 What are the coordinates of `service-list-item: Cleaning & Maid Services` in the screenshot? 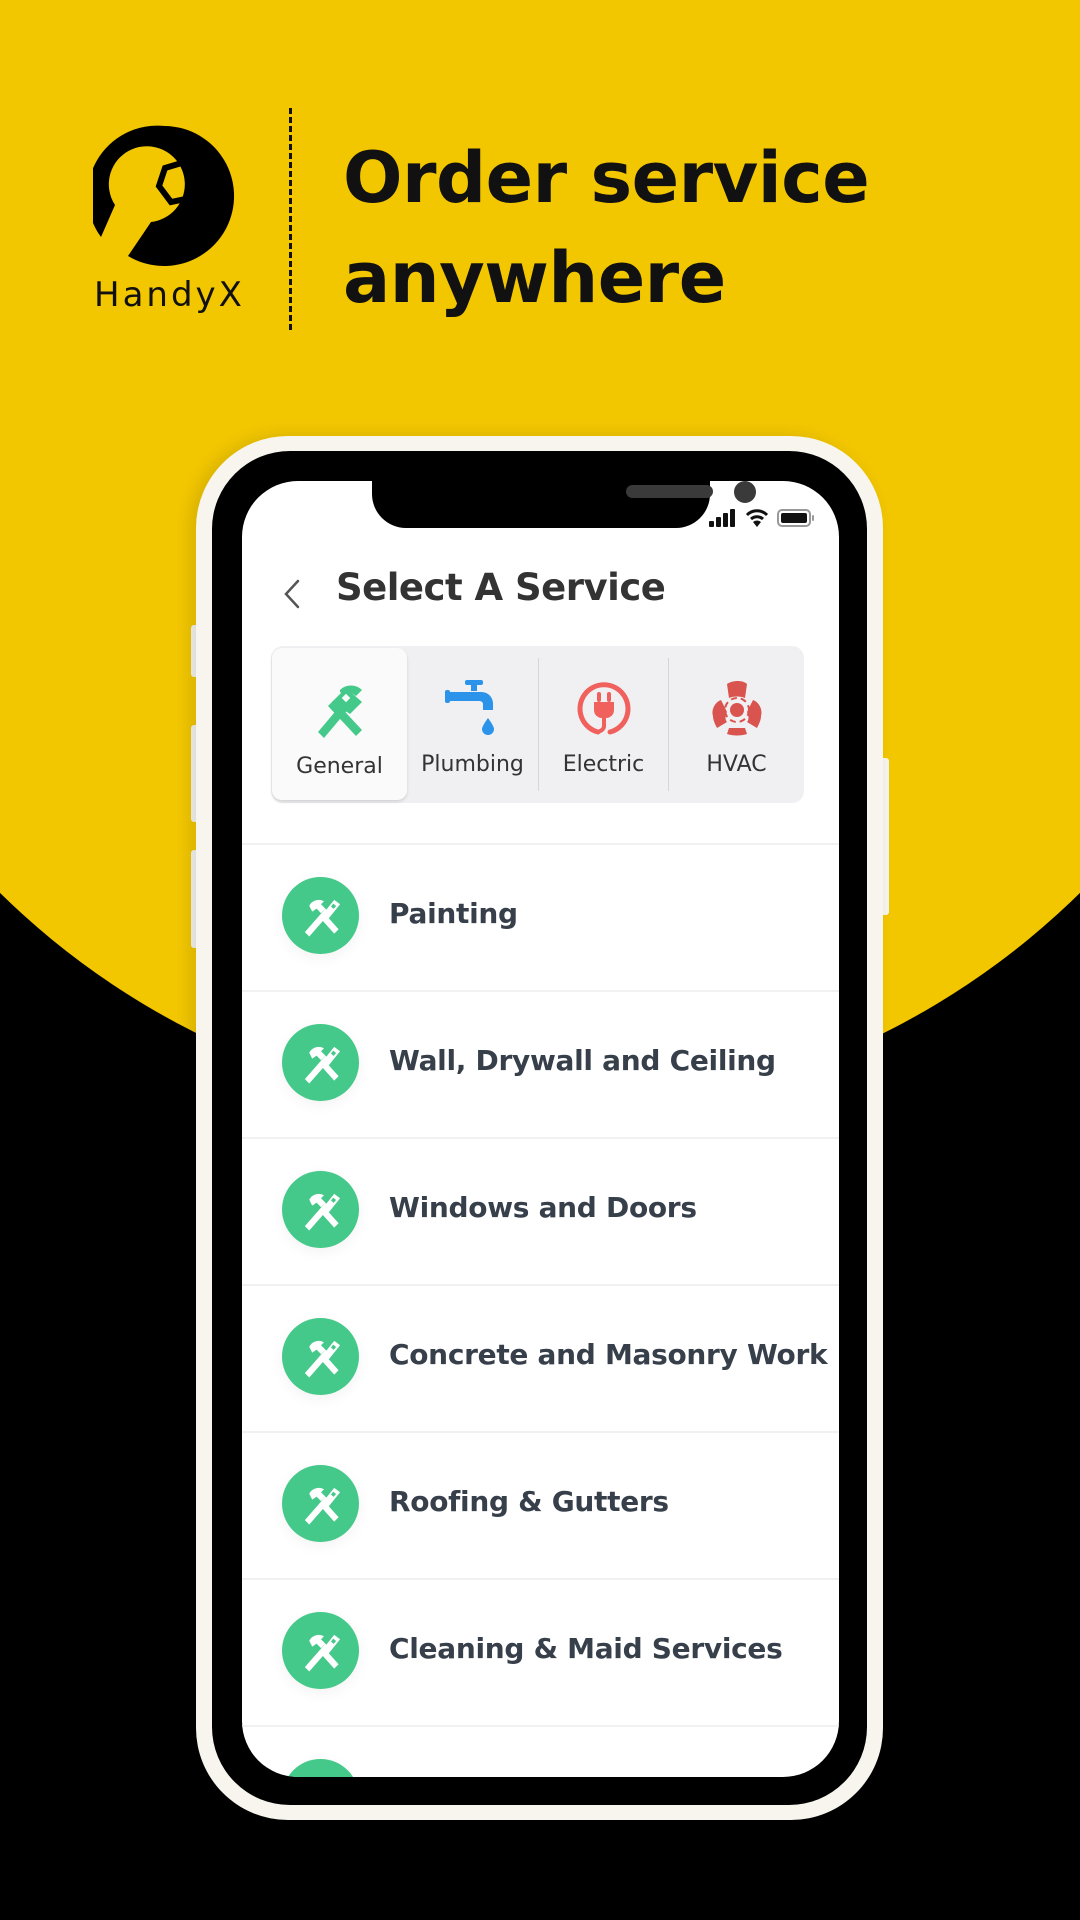 It's located at (540, 1651).